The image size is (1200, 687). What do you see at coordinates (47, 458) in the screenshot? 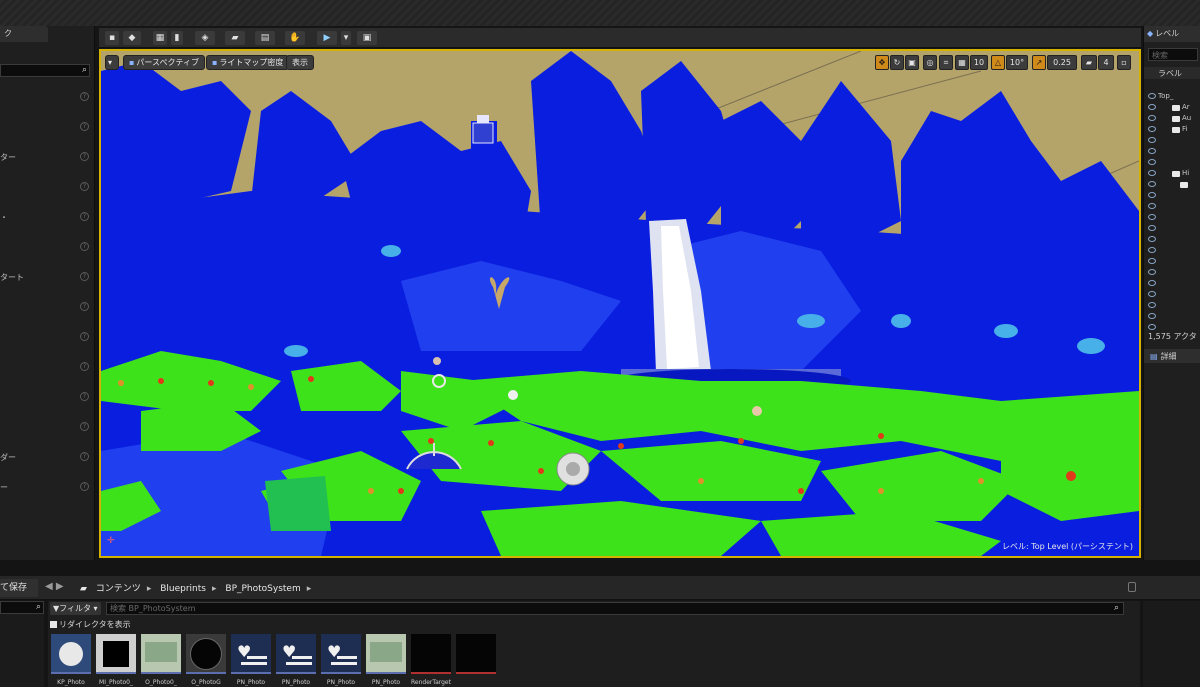
I see `mode-list-item: ダー?` at bounding box center [47, 458].